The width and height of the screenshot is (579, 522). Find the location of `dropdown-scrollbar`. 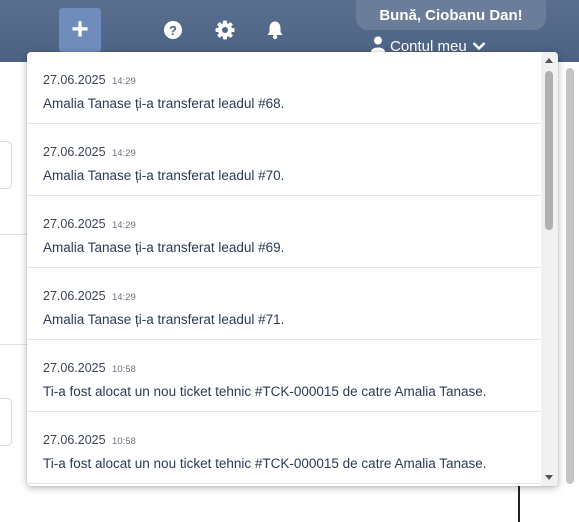

dropdown-scrollbar is located at coordinates (549, 269).